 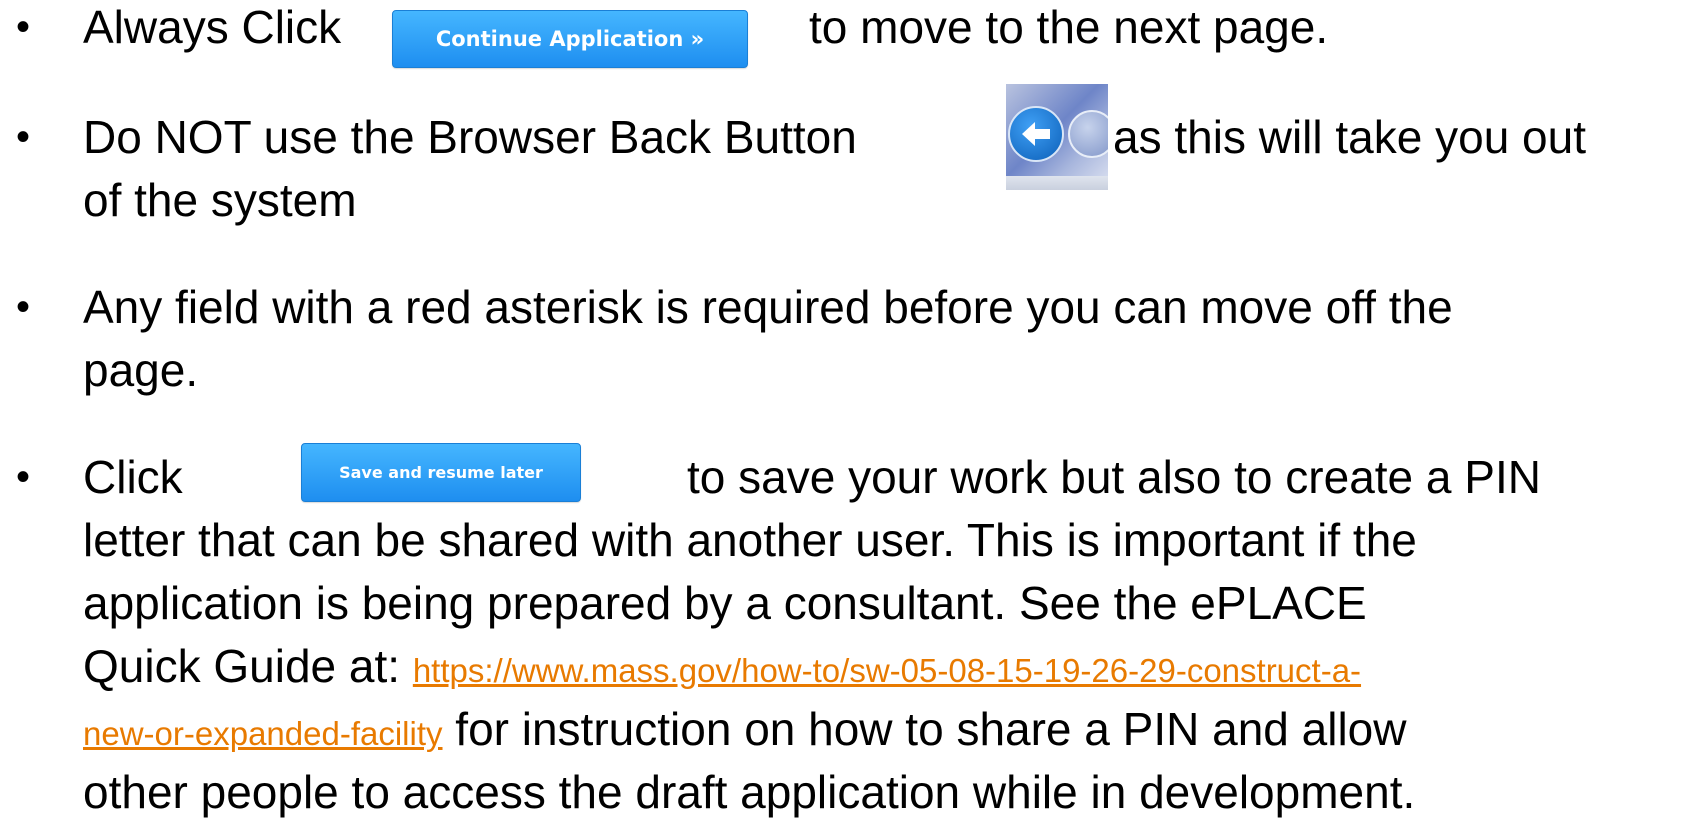 What do you see at coordinates (470, 137) in the screenshot?
I see `bullet-text-before: Do NOT use the Browser Back Button` at bounding box center [470, 137].